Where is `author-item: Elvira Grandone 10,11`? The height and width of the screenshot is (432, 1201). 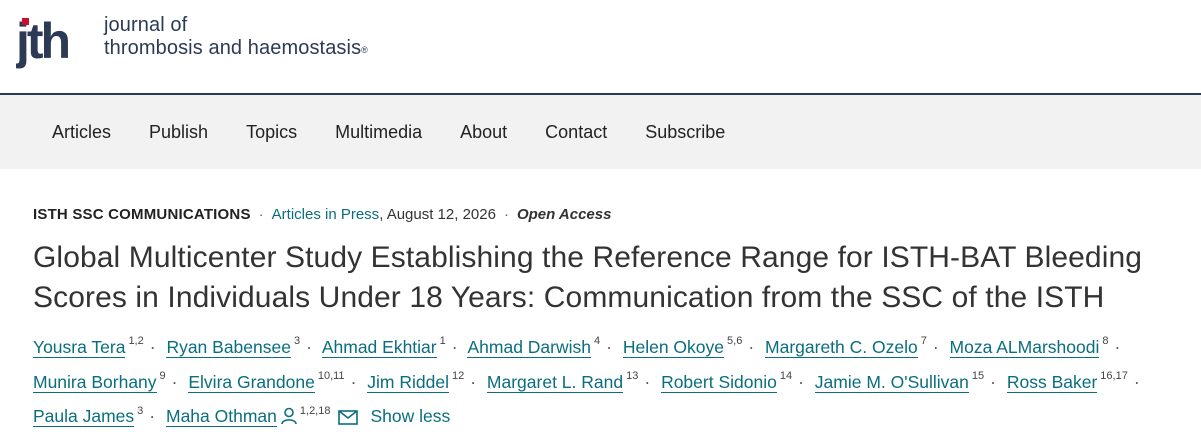 author-item: Elvira Grandone 10,11 is located at coordinates (266, 381).